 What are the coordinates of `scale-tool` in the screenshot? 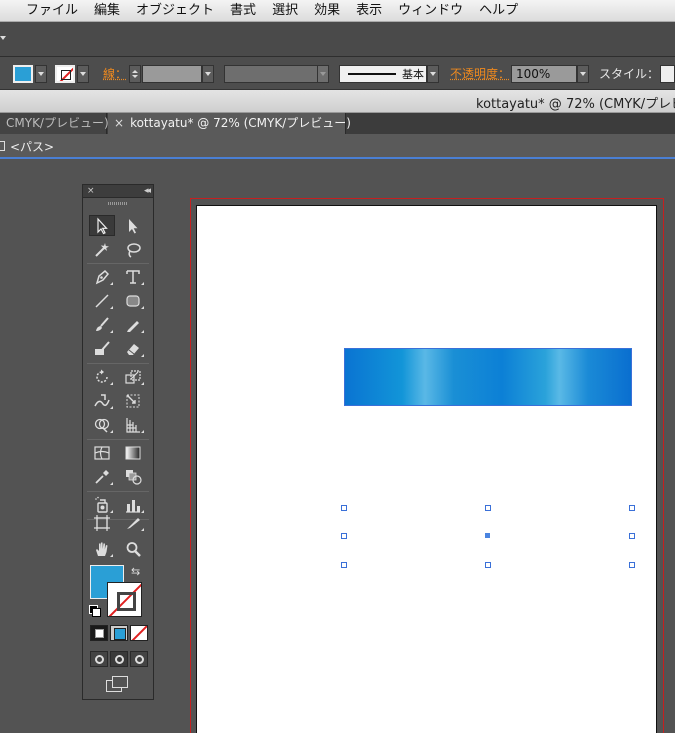 It's located at (133, 376).